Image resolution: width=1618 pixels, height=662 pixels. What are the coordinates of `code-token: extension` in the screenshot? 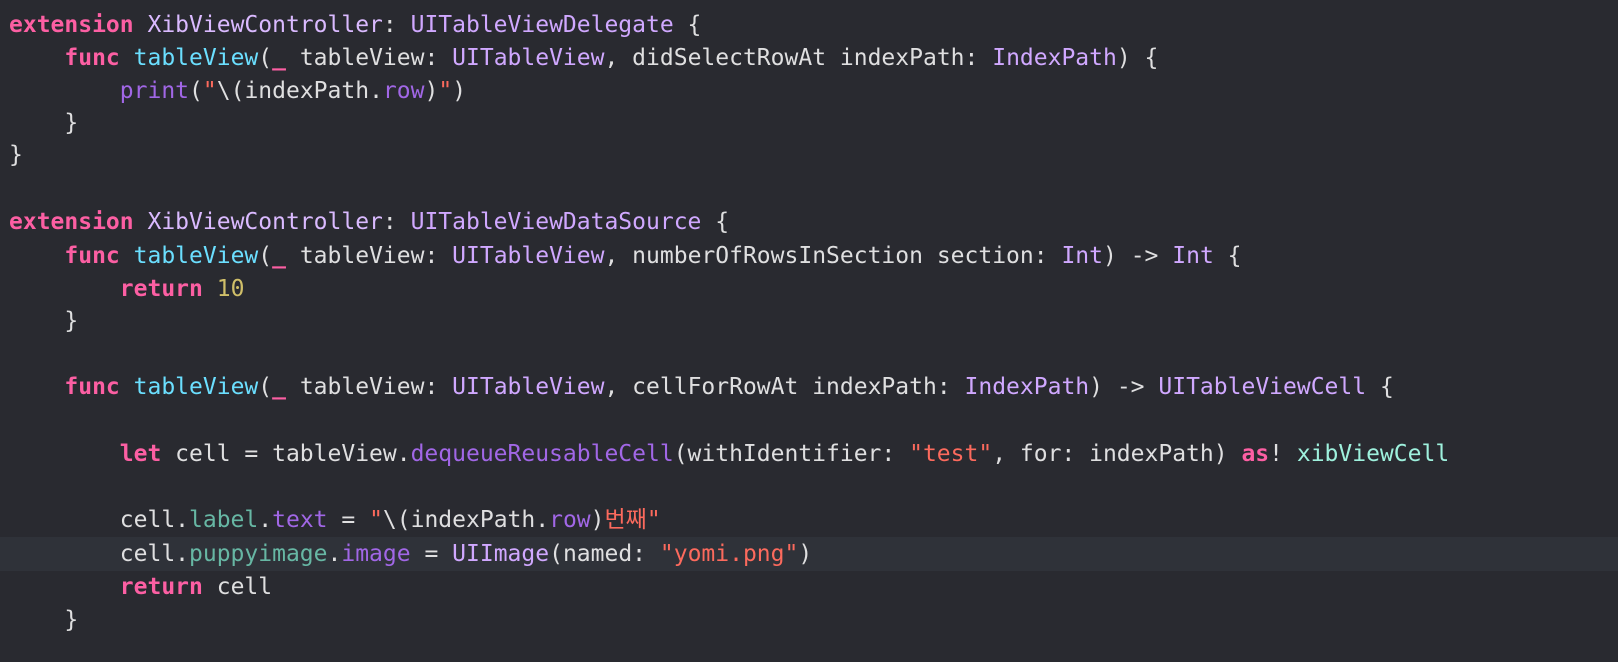 It's located at (71, 25).